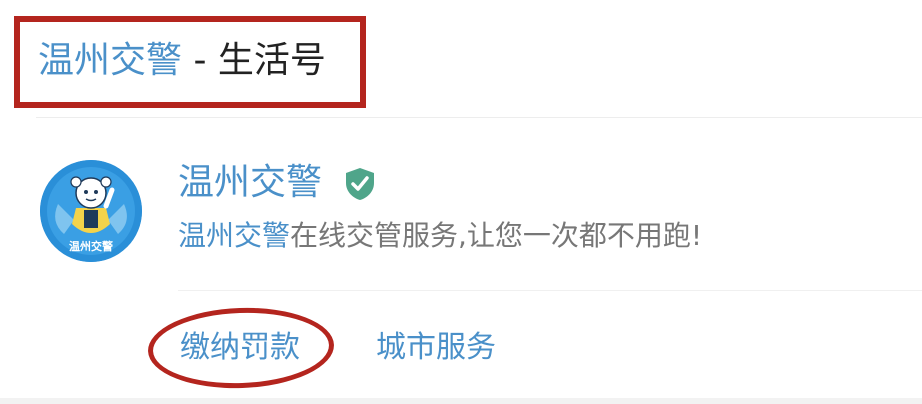 The height and width of the screenshot is (404, 922). What do you see at coordinates (436, 348) in the screenshot?
I see `city-services-link: 城市服务` at bounding box center [436, 348].